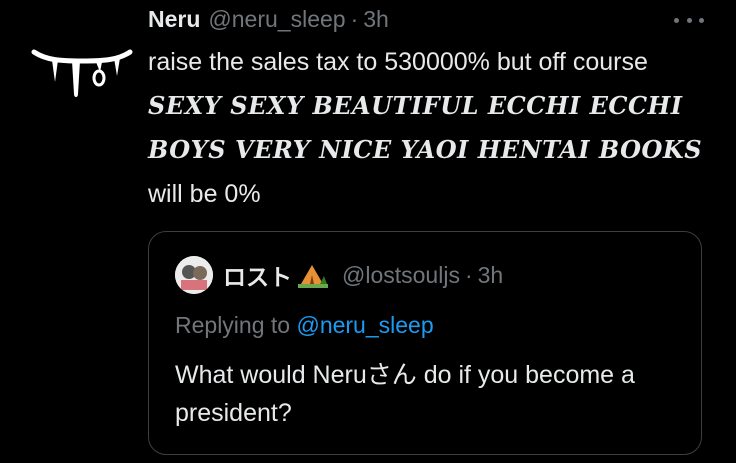  I want to click on replying-mention-link: @neru_sleep, so click(364, 325).